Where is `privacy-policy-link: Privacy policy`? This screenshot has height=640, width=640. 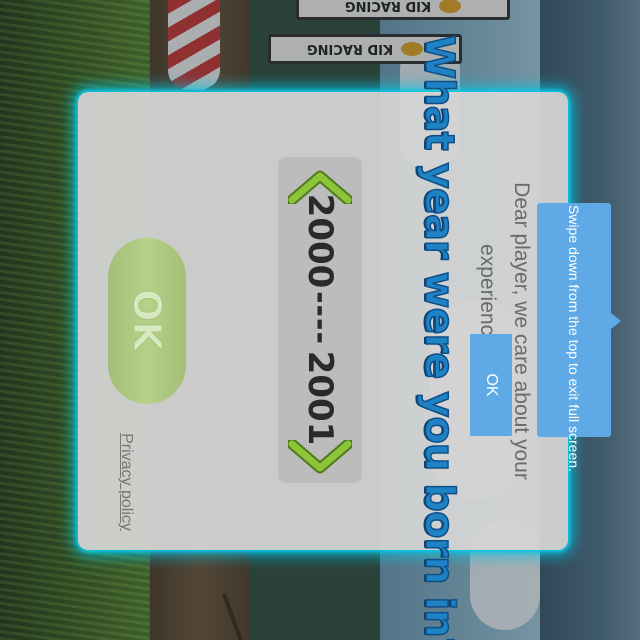 privacy-policy-link: Privacy policy is located at coordinates (126, 482).